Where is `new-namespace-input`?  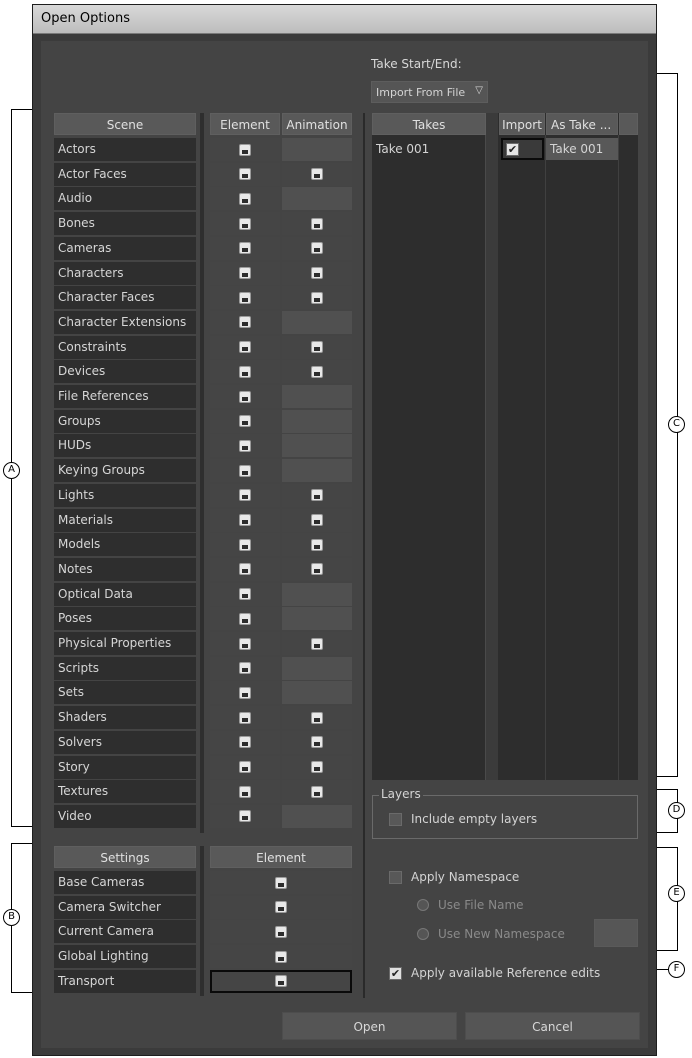 new-namespace-input is located at coordinates (616, 933).